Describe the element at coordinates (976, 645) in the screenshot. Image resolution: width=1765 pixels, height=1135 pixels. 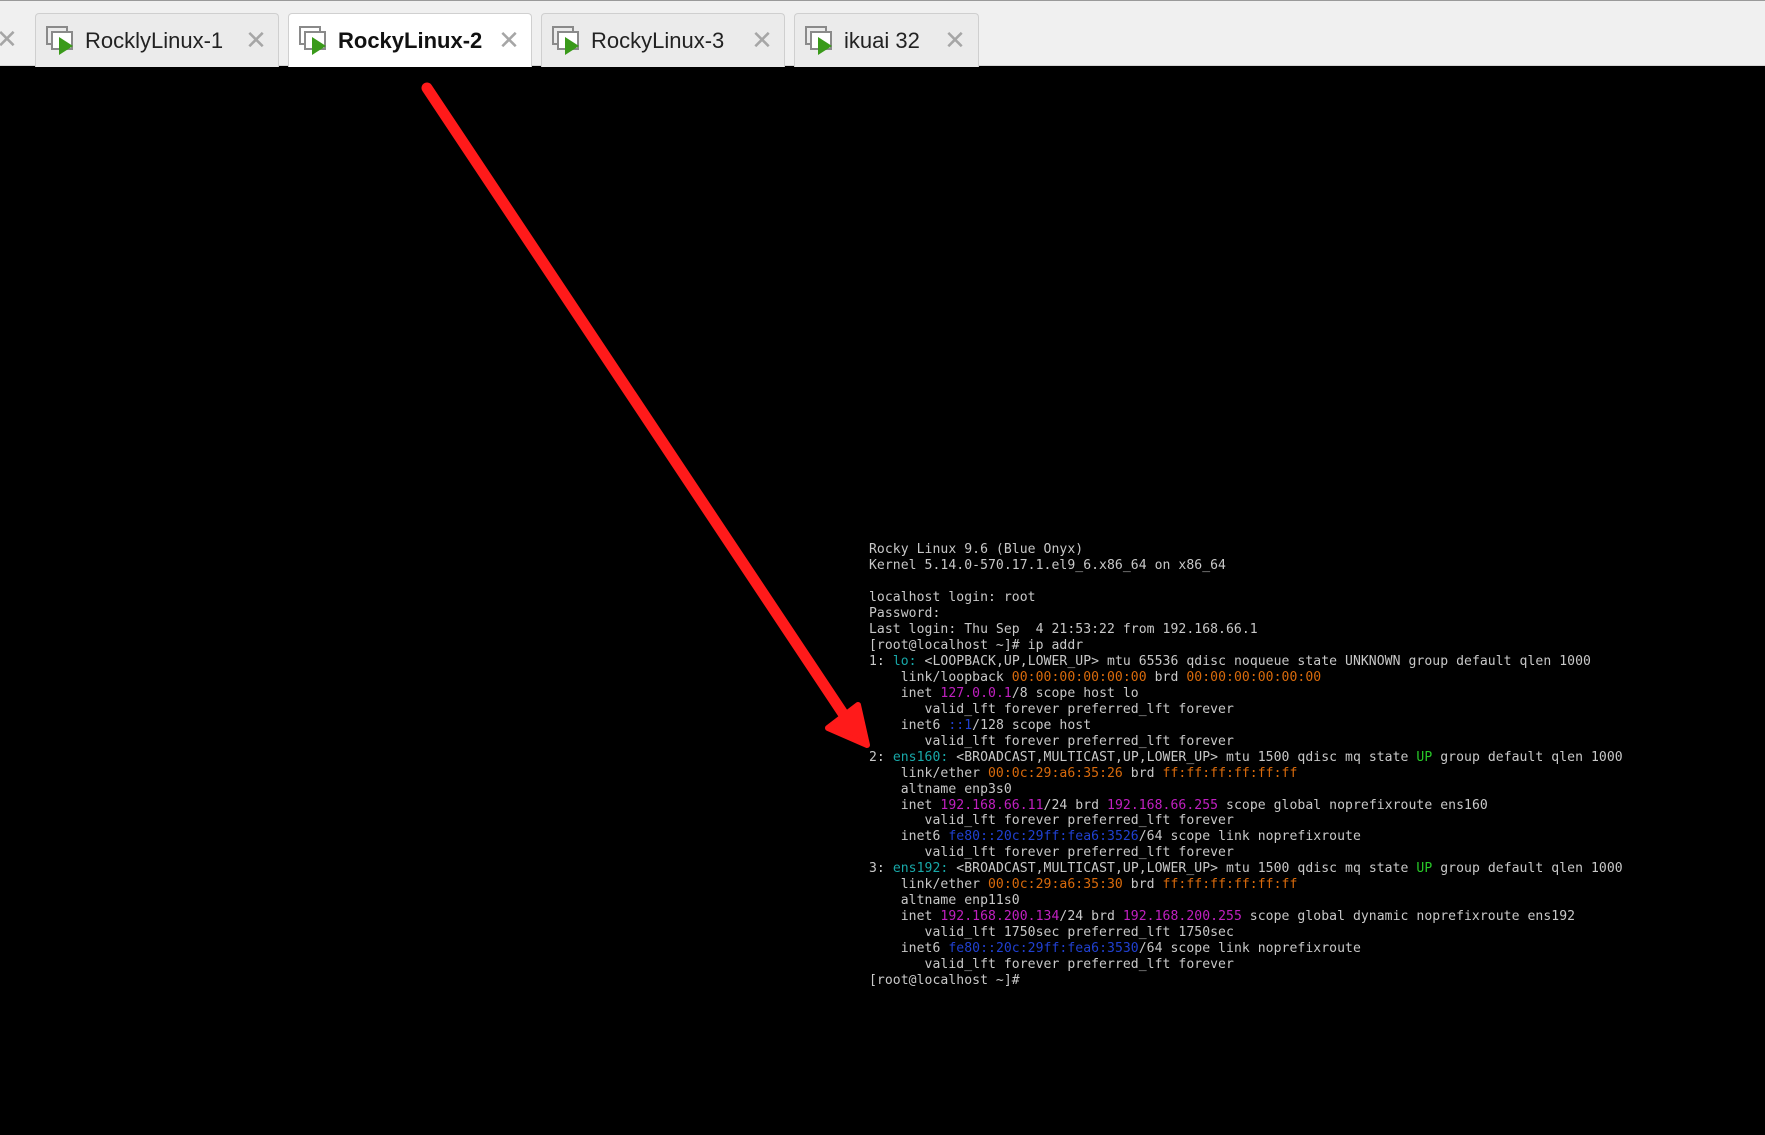
I see `console-text: [root@localhost ~]# ip addr` at that location.